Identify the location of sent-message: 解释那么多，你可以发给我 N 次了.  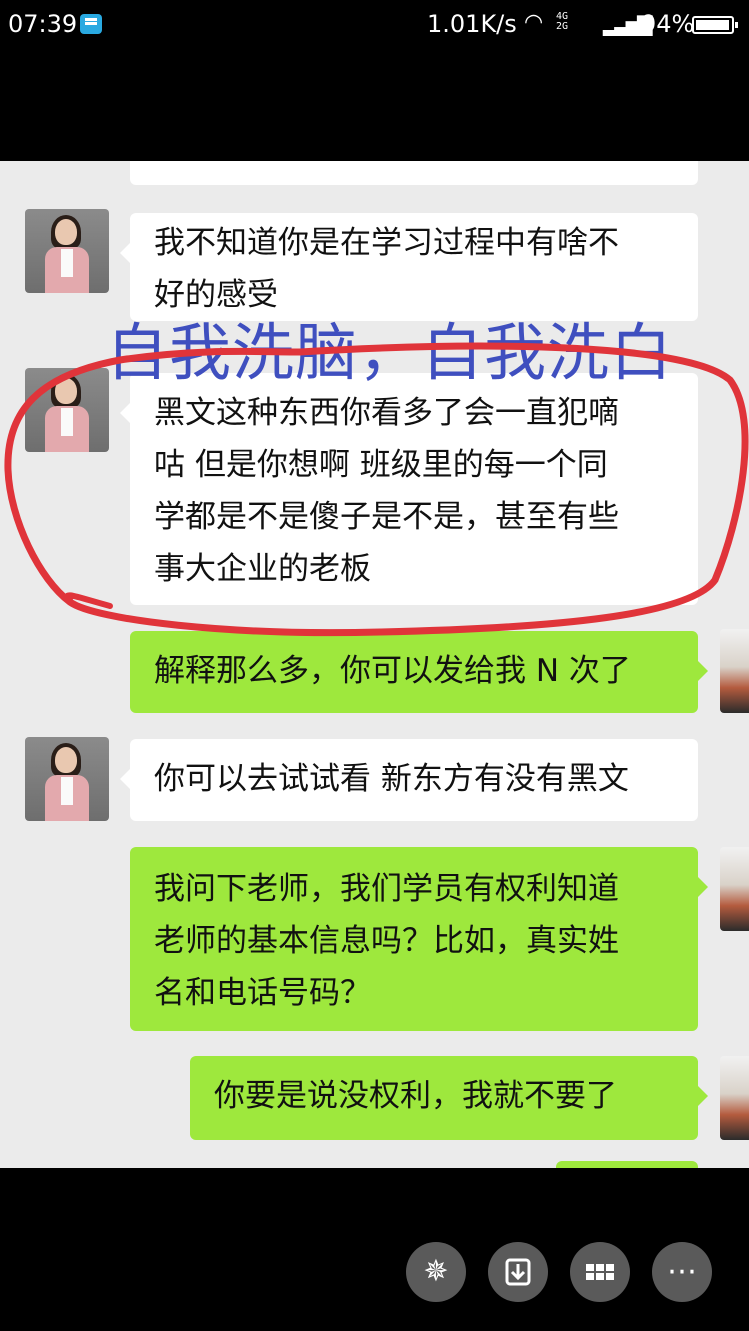
(419, 672).